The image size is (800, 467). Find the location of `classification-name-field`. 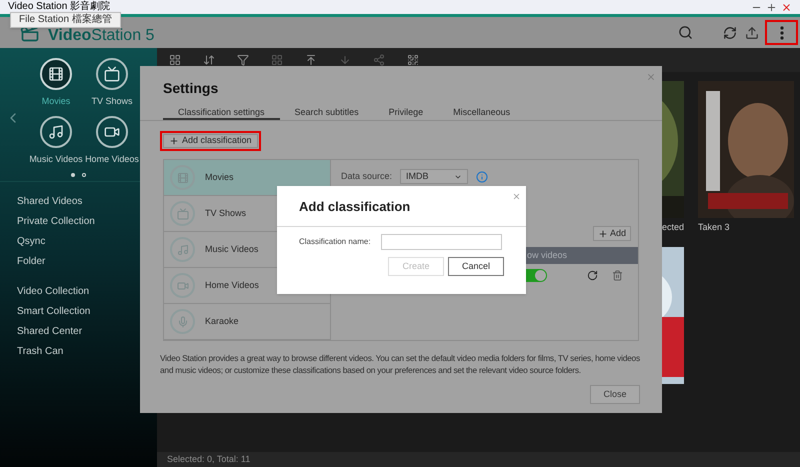

classification-name-field is located at coordinates (441, 242).